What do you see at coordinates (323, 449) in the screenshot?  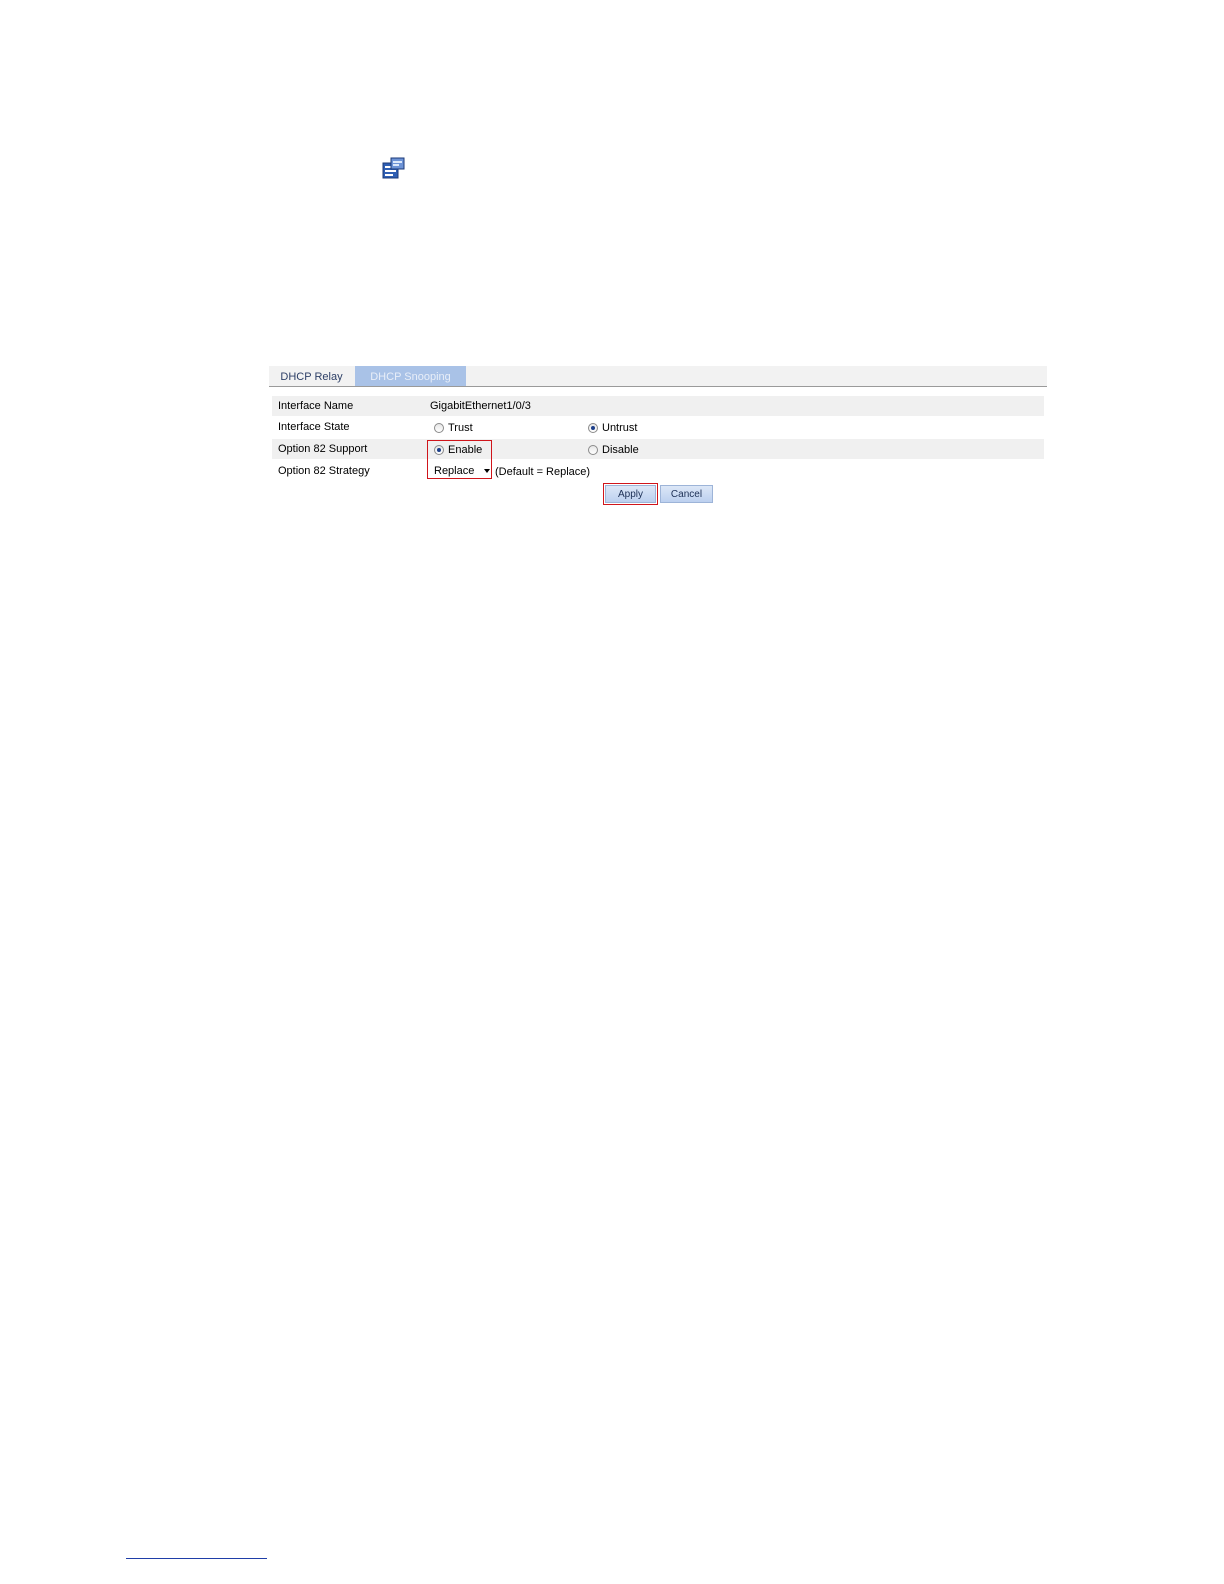 I see `option82-support-label: Option 82 Support` at bounding box center [323, 449].